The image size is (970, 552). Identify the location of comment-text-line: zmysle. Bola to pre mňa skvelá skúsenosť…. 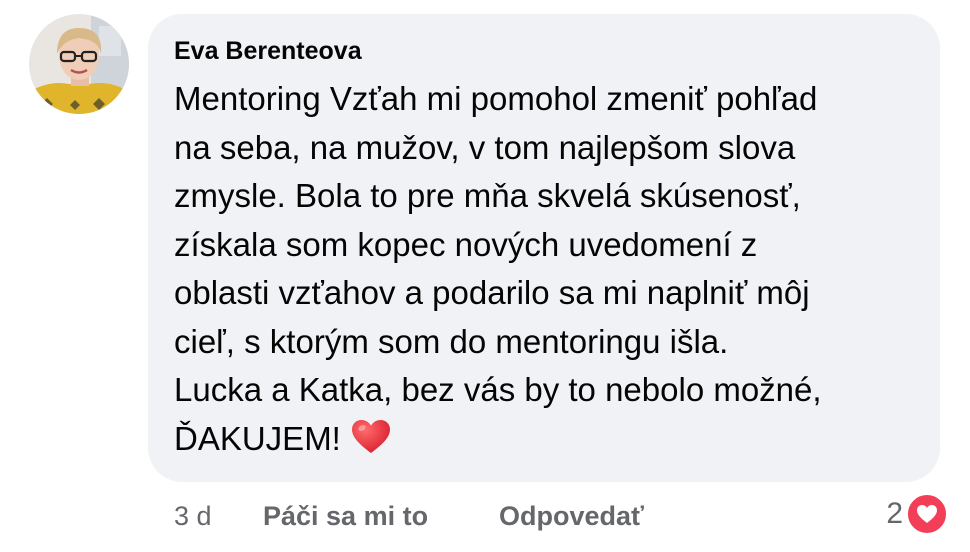
(487, 195).